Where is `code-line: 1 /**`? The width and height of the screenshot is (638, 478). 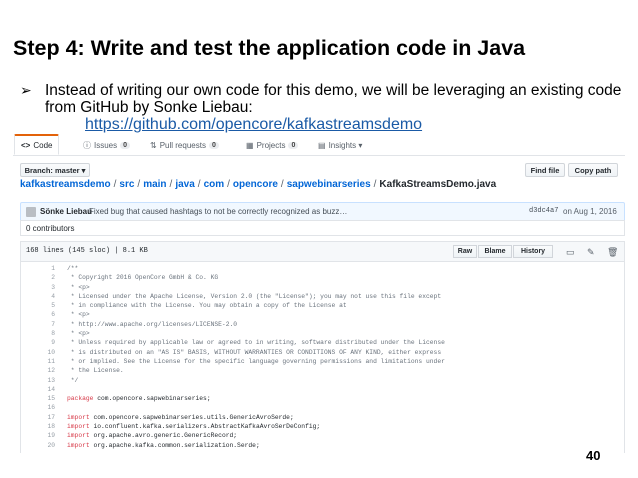
code-line: 1 /** is located at coordinates (322, 268).